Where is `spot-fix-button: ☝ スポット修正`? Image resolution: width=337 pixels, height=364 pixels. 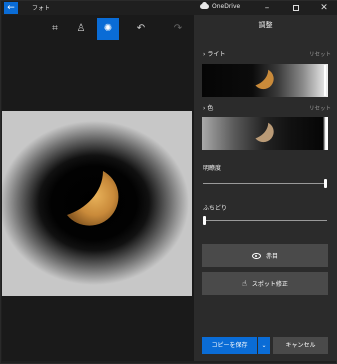 spot-fix-button: ☝ スポット修正 is located at coordinates (265, 283).